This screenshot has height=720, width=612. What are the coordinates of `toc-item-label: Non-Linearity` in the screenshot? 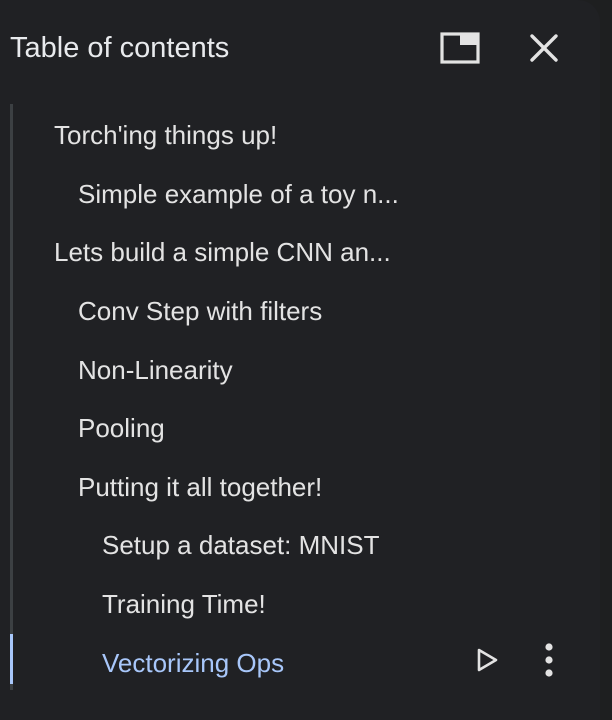 It's located at (155, 369).